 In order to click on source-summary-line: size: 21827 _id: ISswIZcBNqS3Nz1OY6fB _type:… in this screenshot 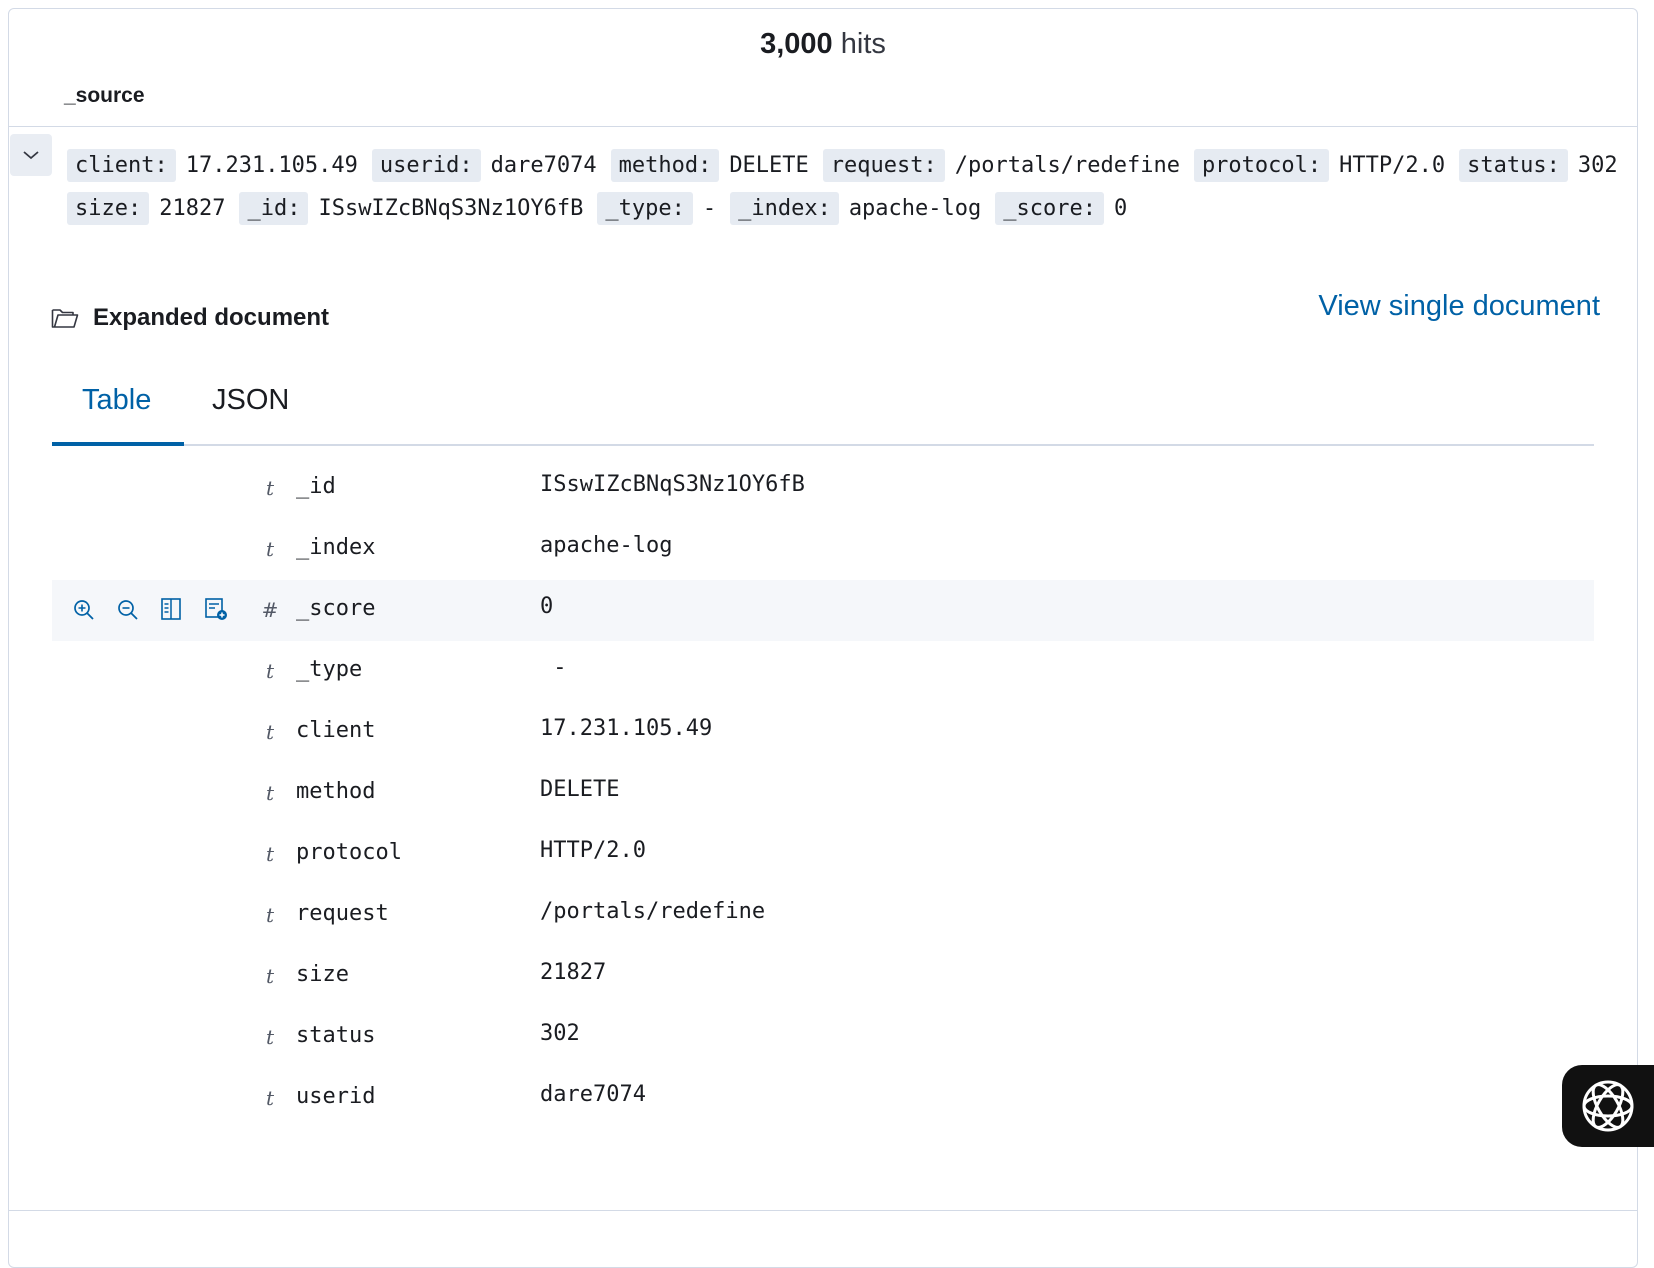, I will do `click(827, 208)`.